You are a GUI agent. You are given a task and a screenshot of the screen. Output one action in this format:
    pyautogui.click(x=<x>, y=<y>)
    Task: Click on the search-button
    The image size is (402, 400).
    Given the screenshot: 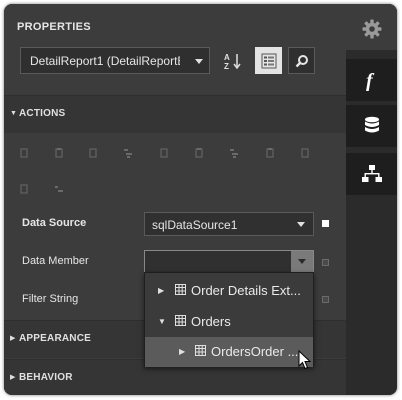 What is the action you would take?
    pyautogui.click(x=301, y=60)
    